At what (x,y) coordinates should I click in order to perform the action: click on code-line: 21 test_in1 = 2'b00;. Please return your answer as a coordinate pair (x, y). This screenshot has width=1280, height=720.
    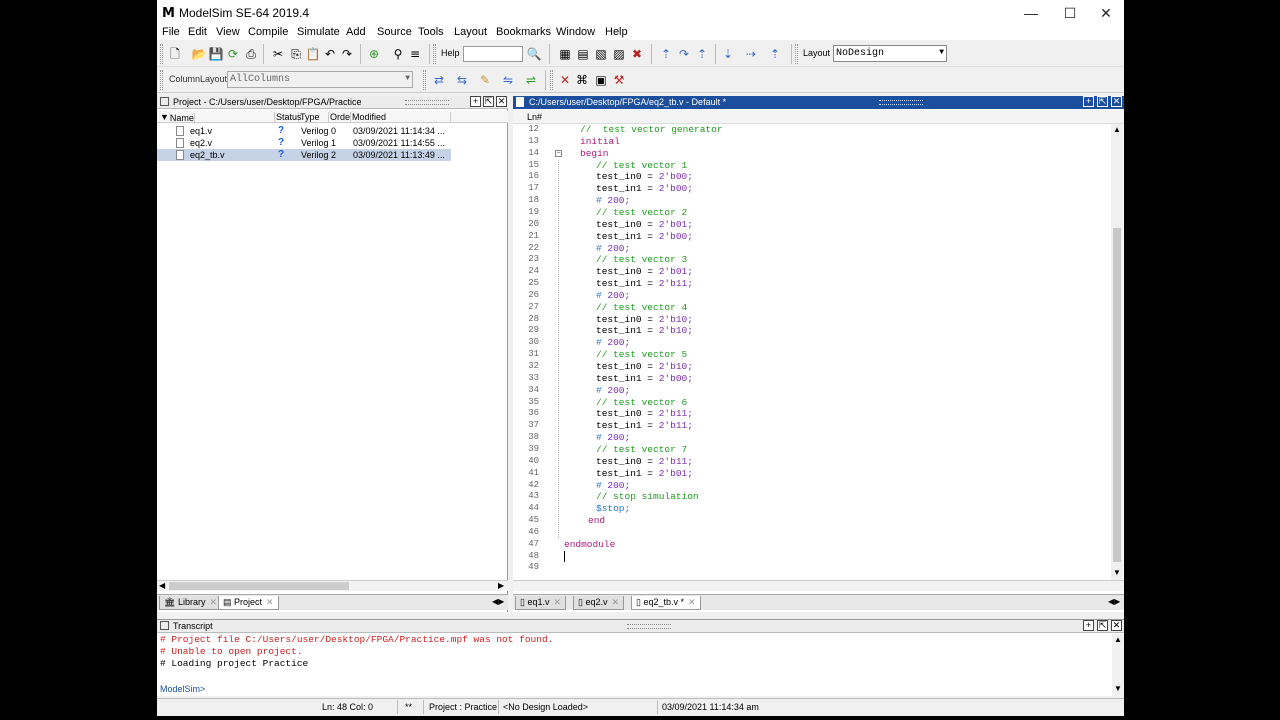
    Looking at the image, I should click on (812, 237).